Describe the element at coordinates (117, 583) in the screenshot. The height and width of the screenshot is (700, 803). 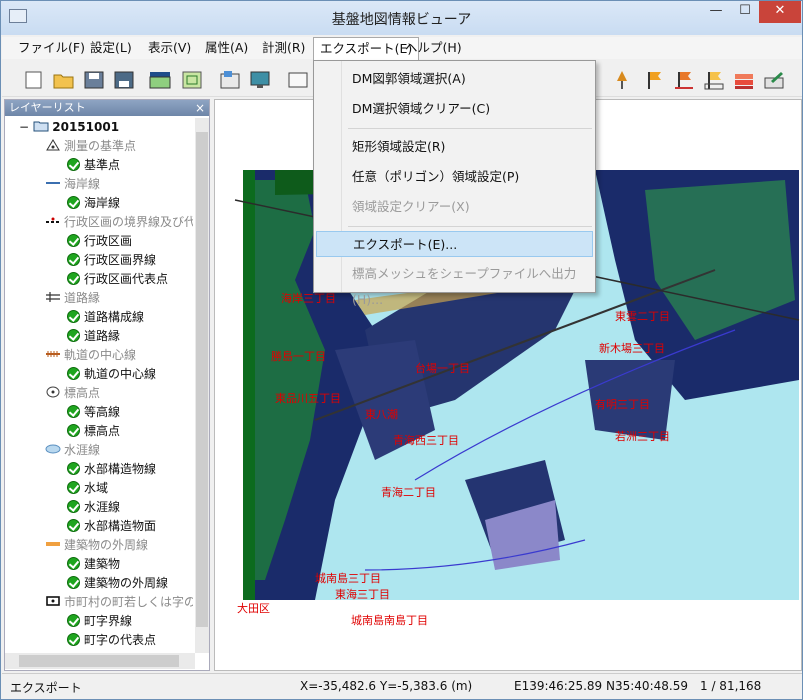
I see `layer-item: 建築物の外周線` at that location.